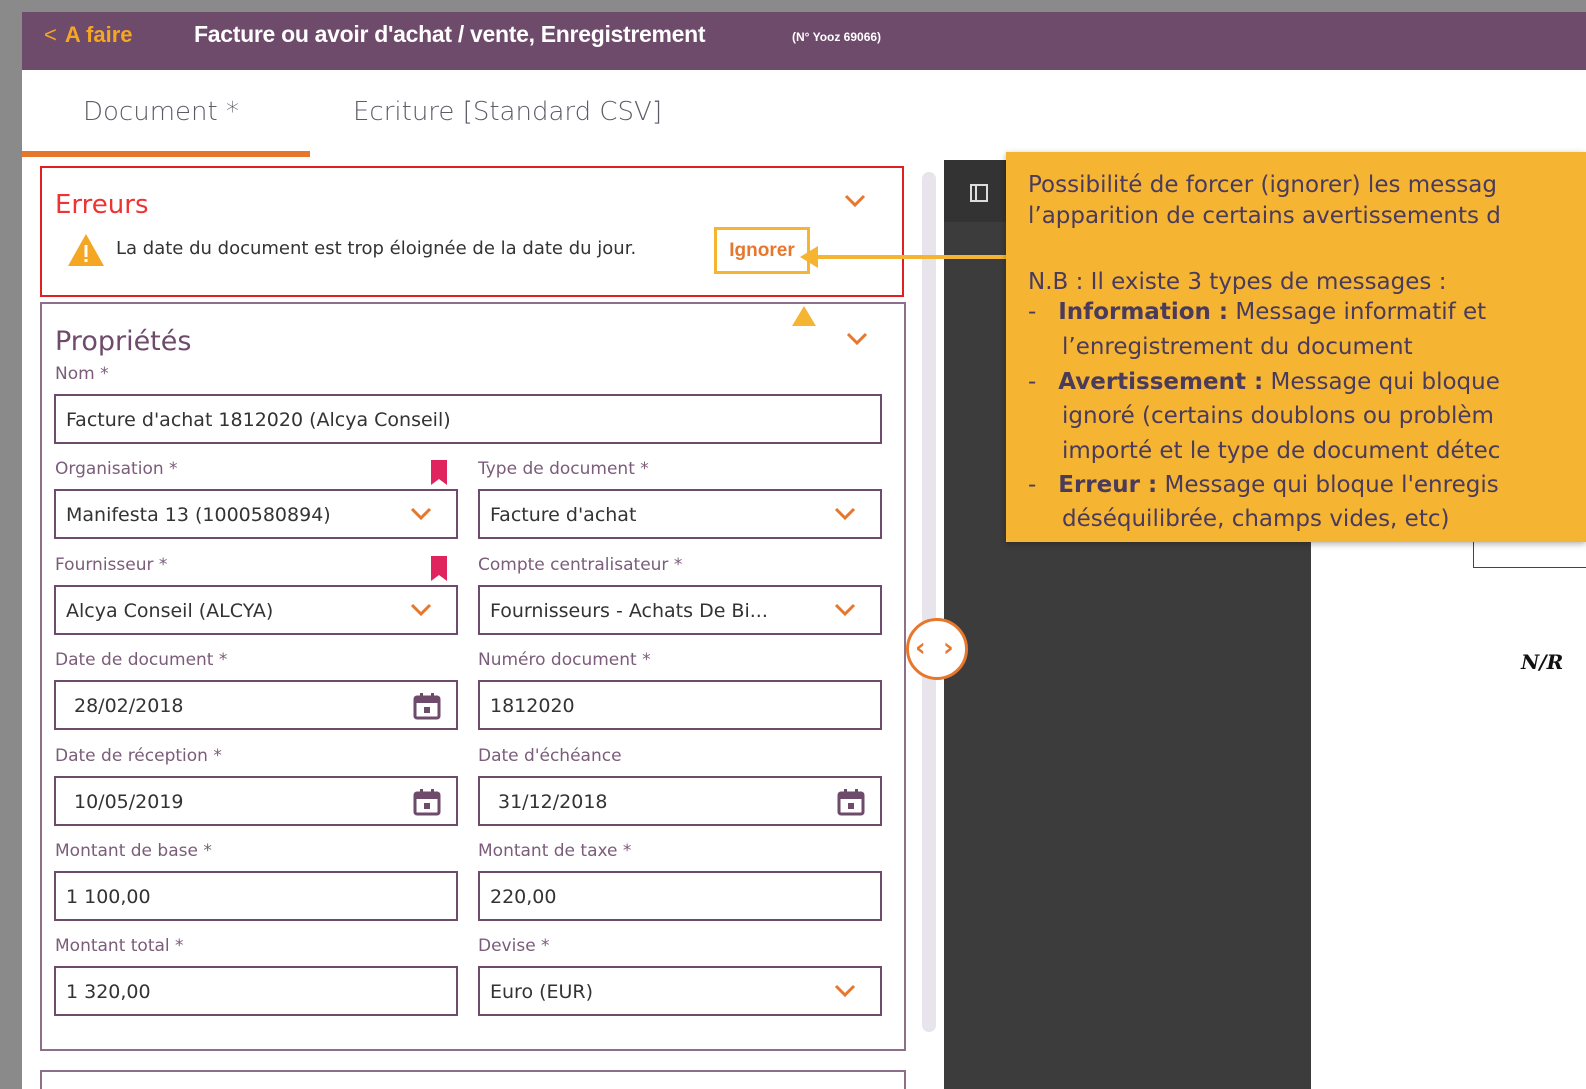  Describe the element at coordinates (1448, 799) in the screenshot. I see `document-page: N/R` at that location.